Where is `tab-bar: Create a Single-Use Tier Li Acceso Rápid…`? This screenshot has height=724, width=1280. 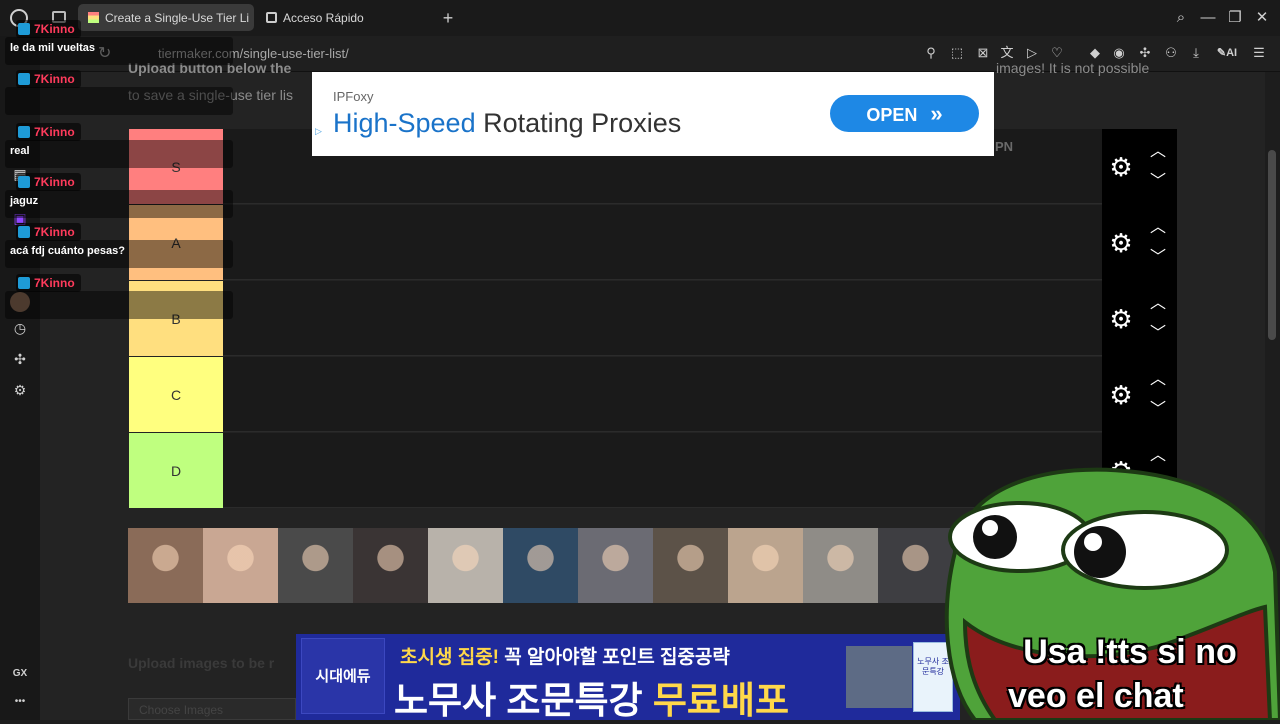
tab-bar: Create a Single-Use Tier Li Acceso Rápid… is located at coordinates (640, 18).